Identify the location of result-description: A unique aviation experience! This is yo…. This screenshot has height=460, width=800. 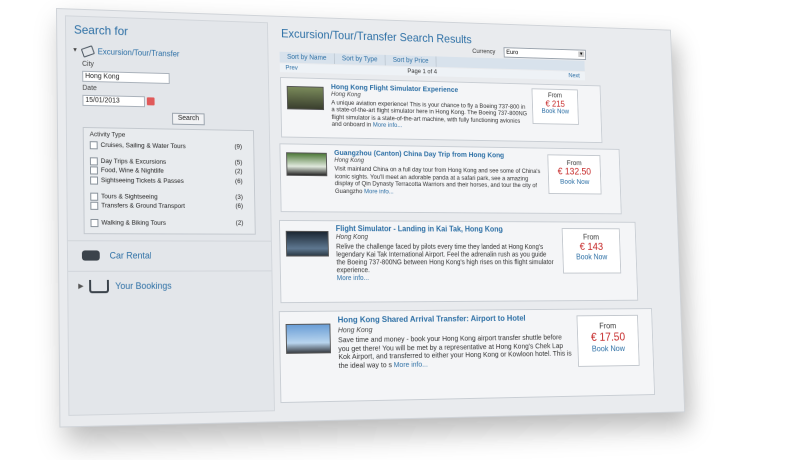
(430, 116).